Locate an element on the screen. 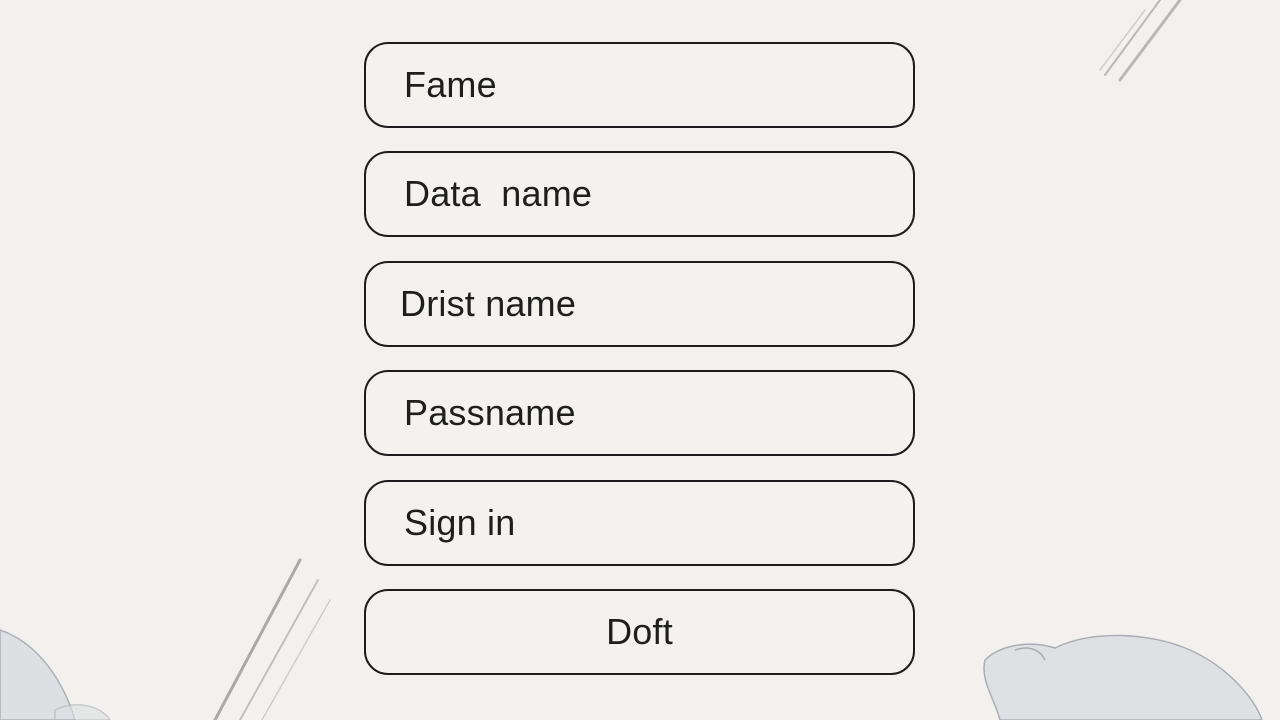 This screenshot has width=1280, height=720. passname-field-label: Passname is located at coordinates (490, 412).